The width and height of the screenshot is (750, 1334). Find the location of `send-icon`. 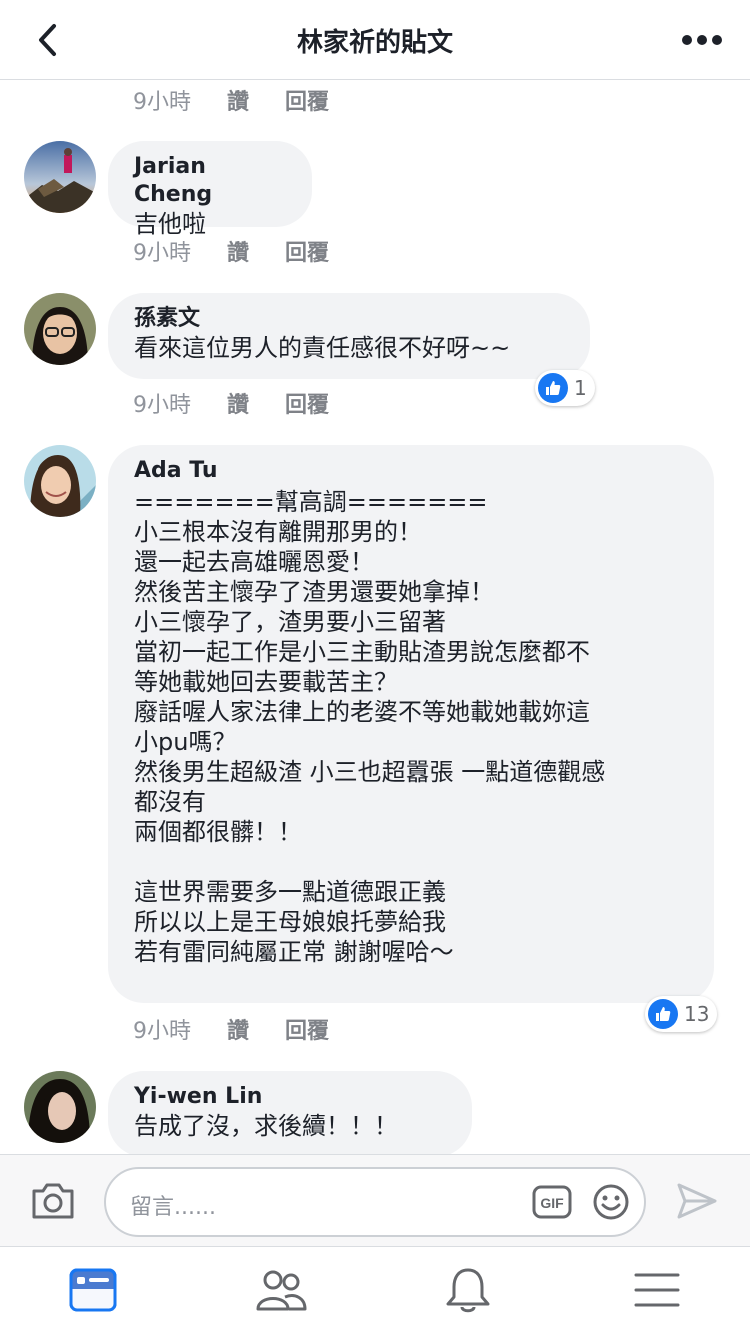

send-icon is located at coordinates (697, 1201).